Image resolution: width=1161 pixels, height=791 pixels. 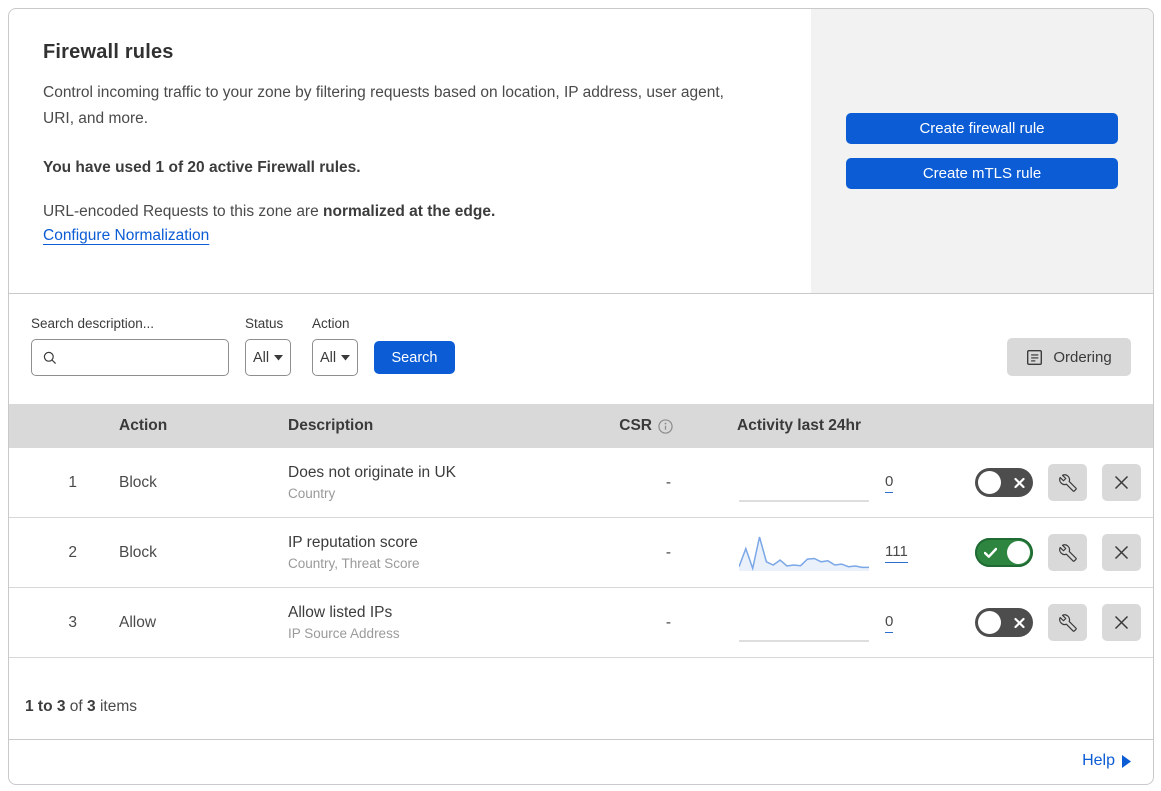 What do you see at coordinates (1034, 357) in the screenshot?
I see `ordering-list-icon` at bounding box center [1034, 357].